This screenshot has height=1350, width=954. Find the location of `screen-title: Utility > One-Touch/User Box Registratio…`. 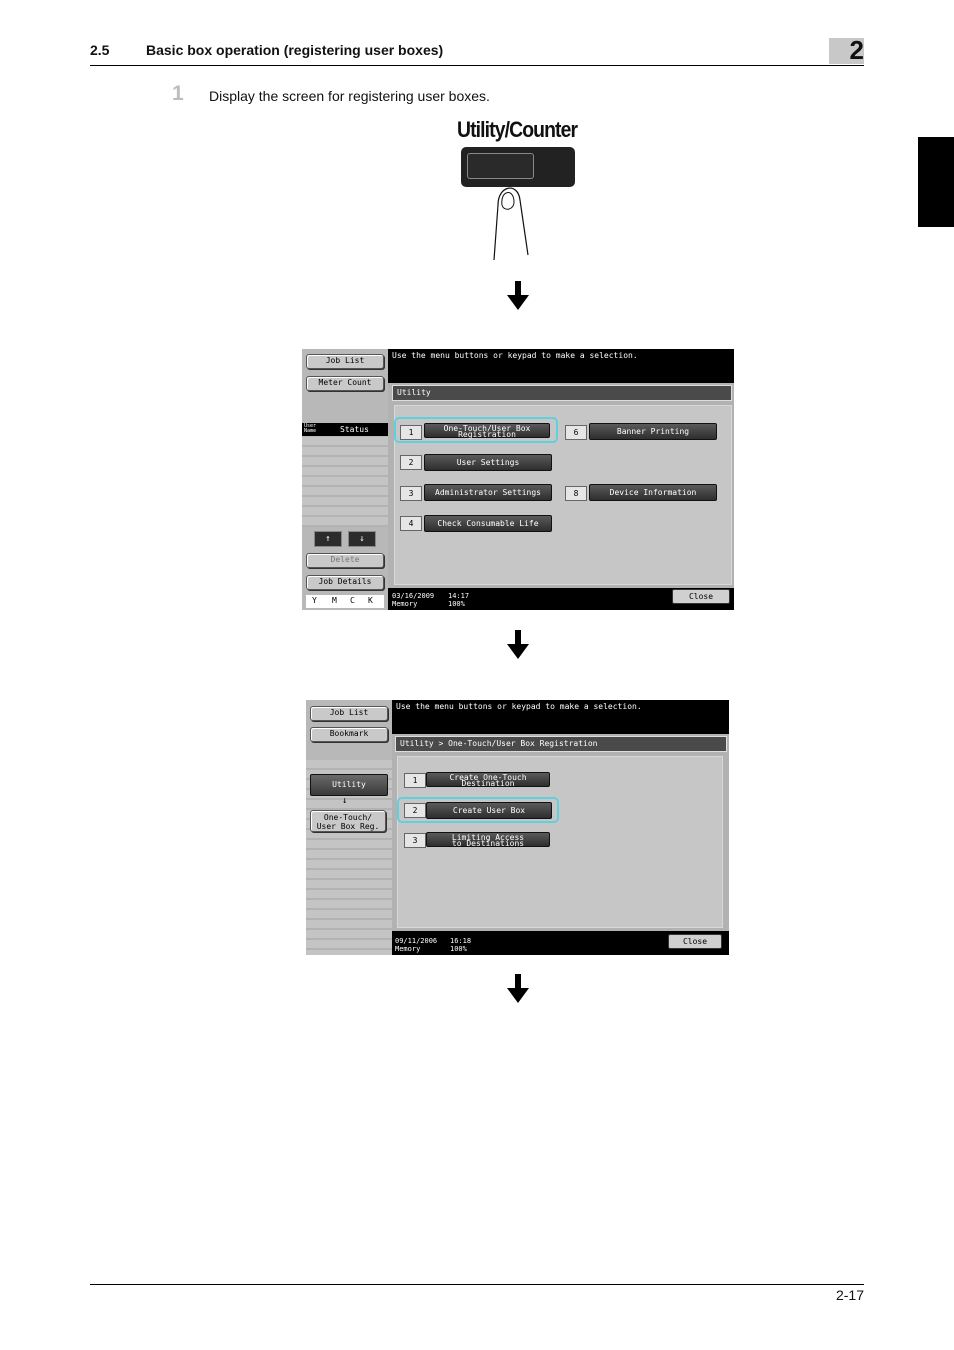

screen-title: Utility > One-Touch/User Box Registratio… is located at coordinates (561, 744).